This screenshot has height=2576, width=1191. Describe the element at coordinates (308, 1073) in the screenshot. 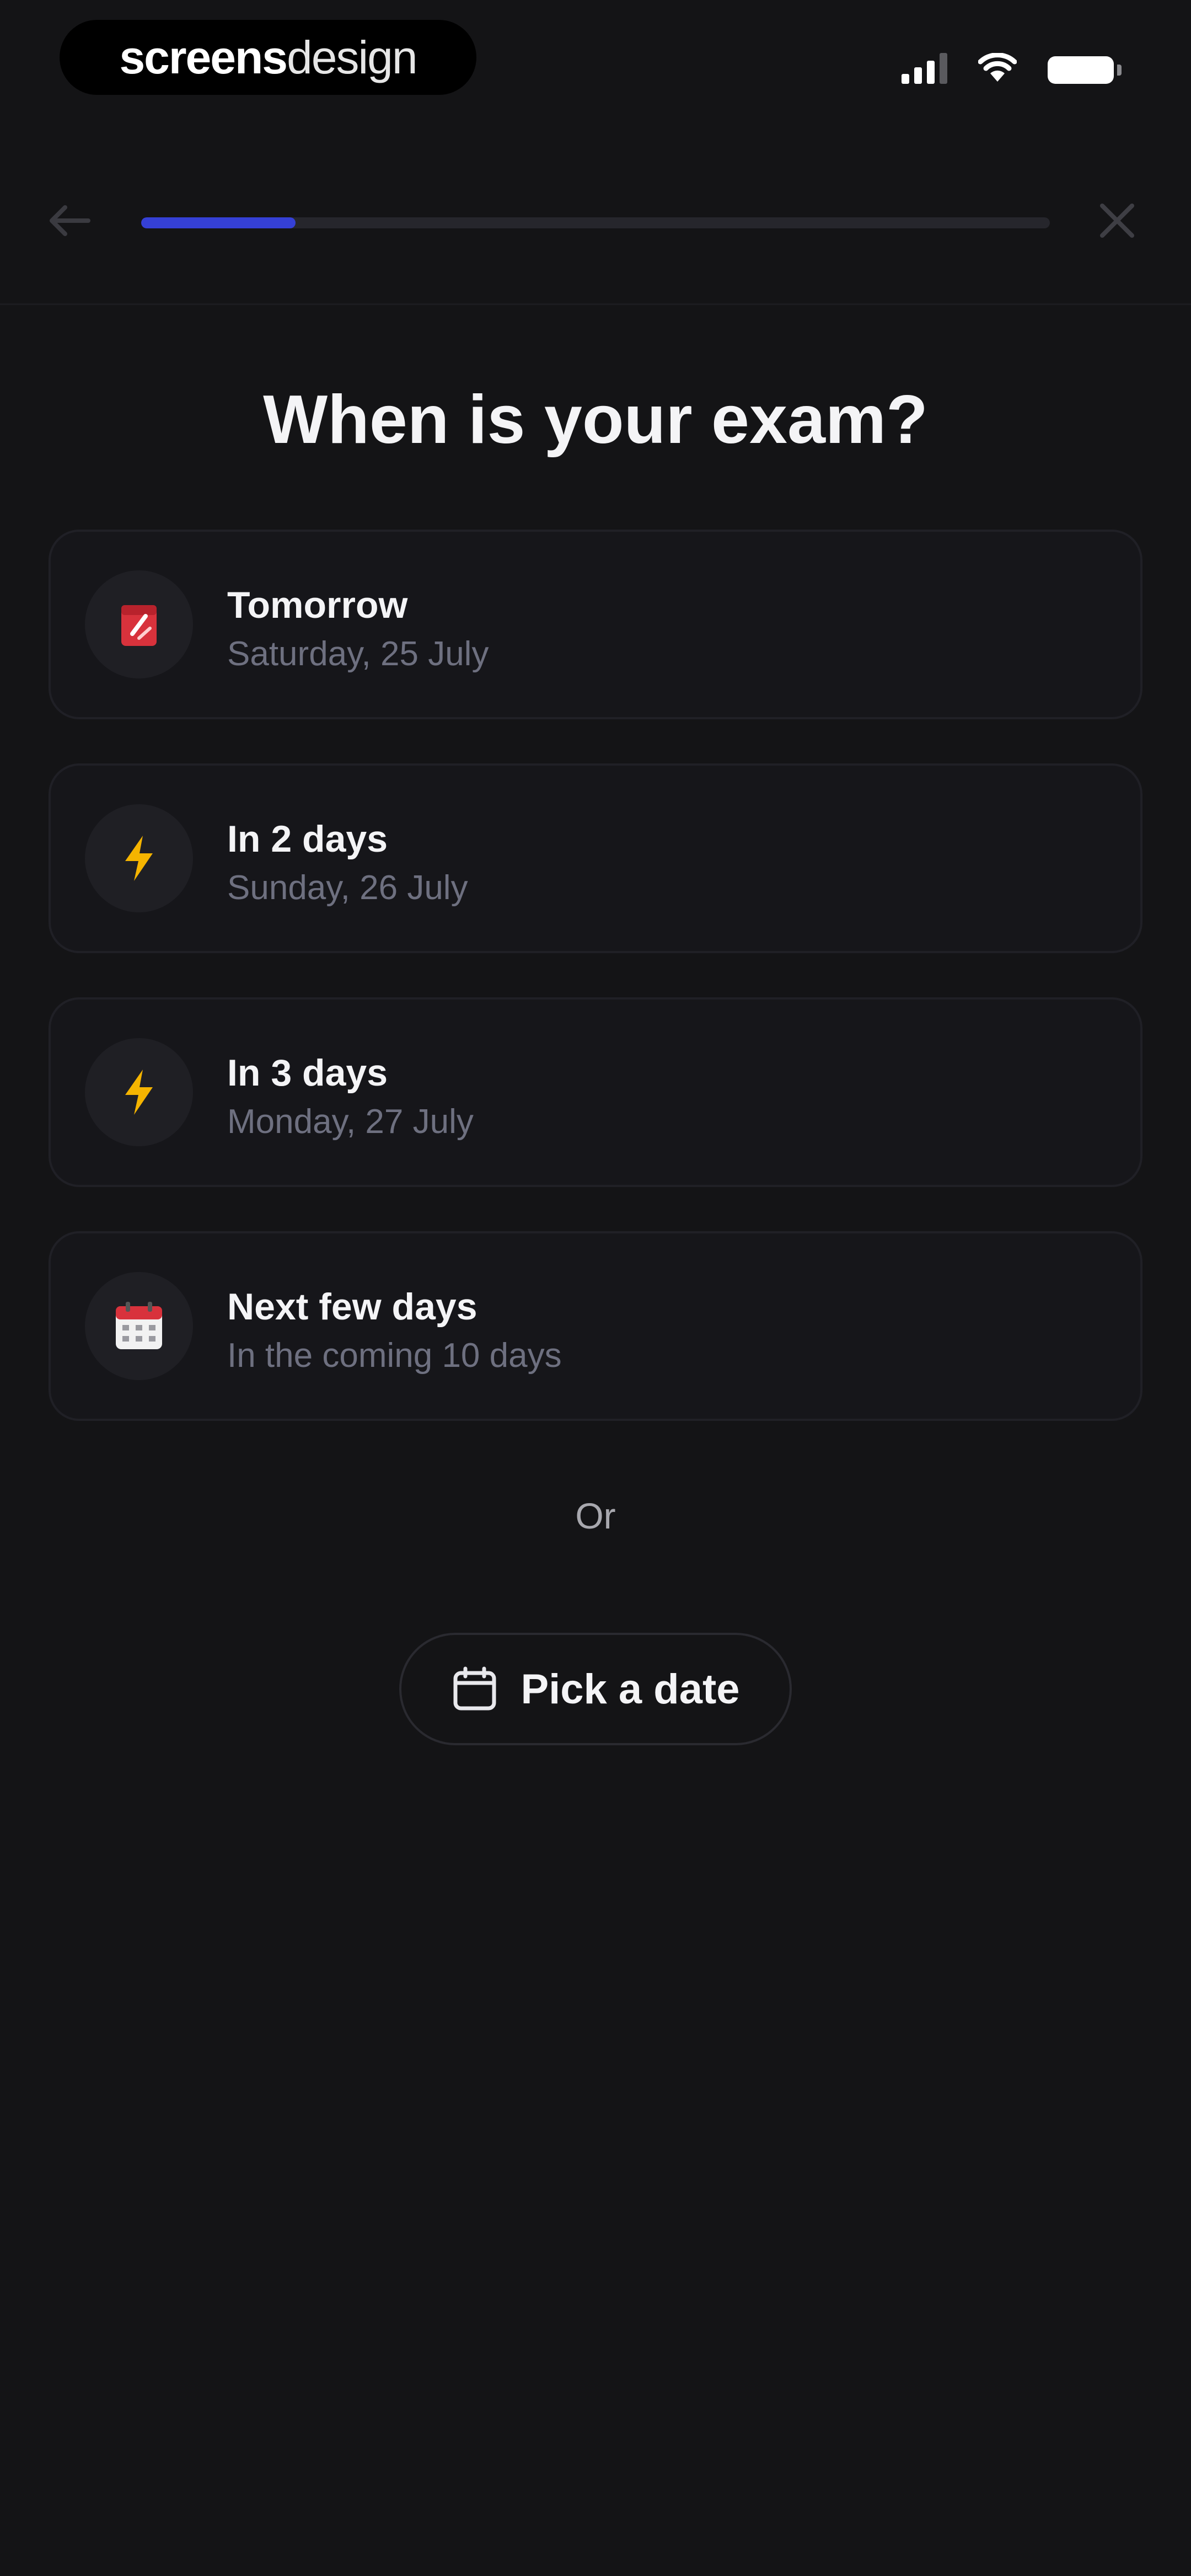

I see `option-title: In 3 days` at that location.